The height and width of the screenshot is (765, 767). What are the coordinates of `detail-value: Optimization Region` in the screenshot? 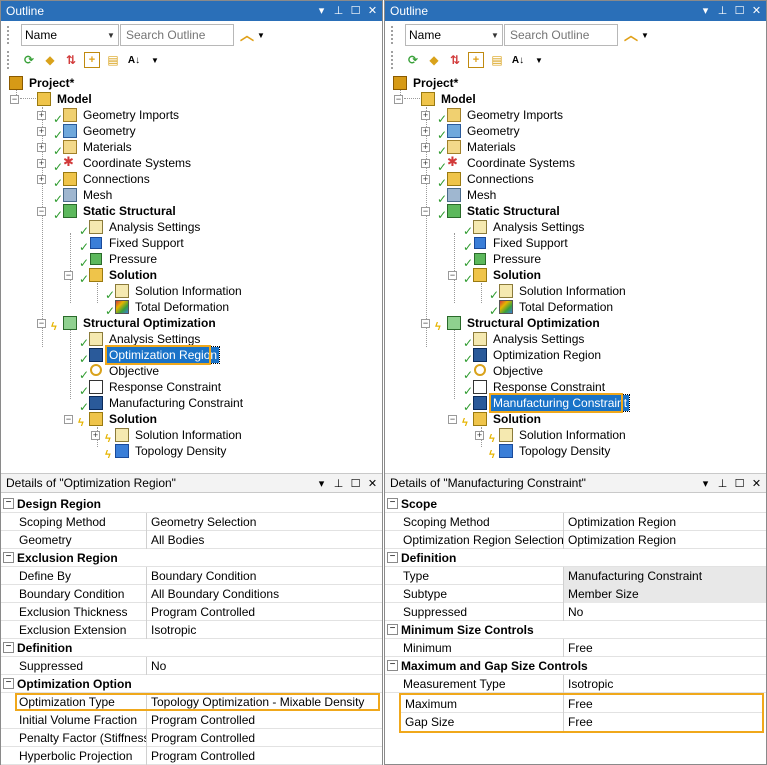 It's located at (665, 522).